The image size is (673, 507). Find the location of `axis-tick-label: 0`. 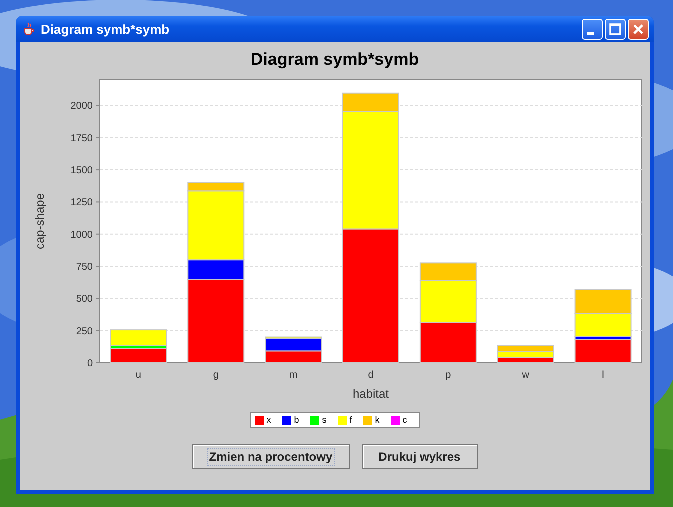

axis-tick-label: 0 is located at coordinates (90, 364).